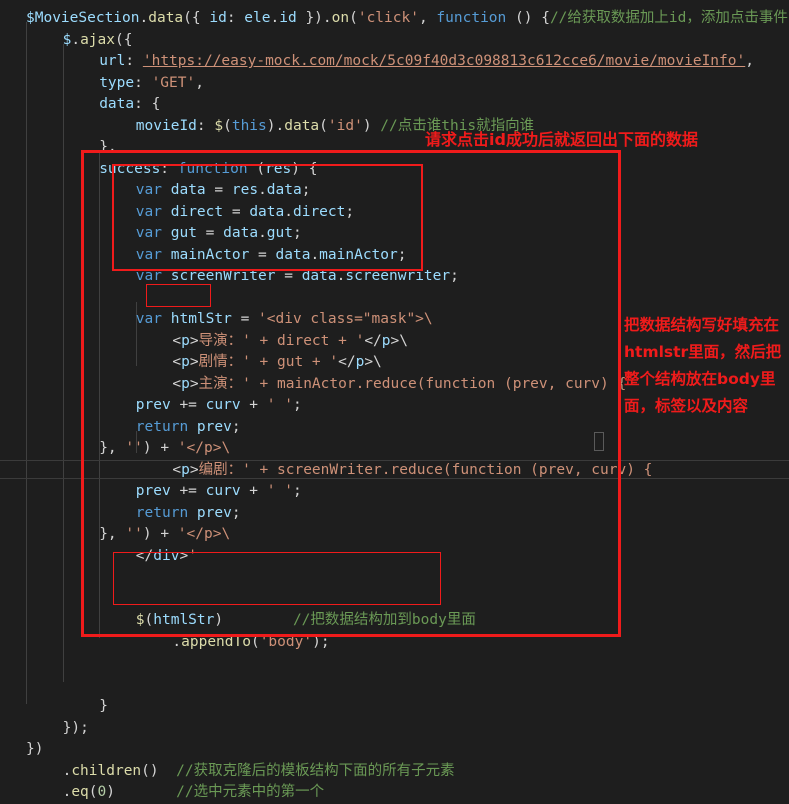  Describe the element at coordinates (394, 492) in the screenshot. I see `code-line: prev += curv + ' ';` at that location.